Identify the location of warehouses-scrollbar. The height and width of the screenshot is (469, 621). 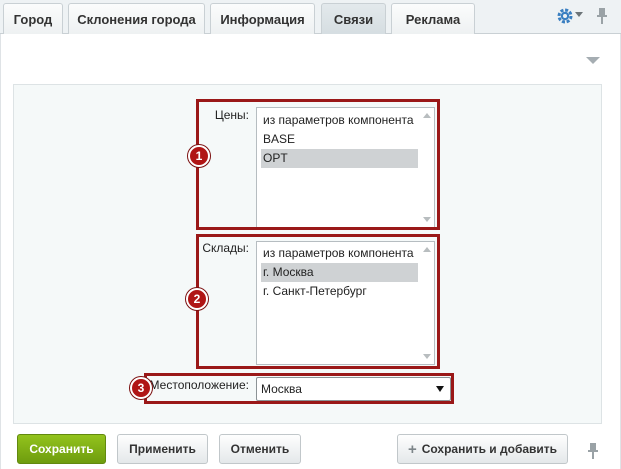
(427, 303).